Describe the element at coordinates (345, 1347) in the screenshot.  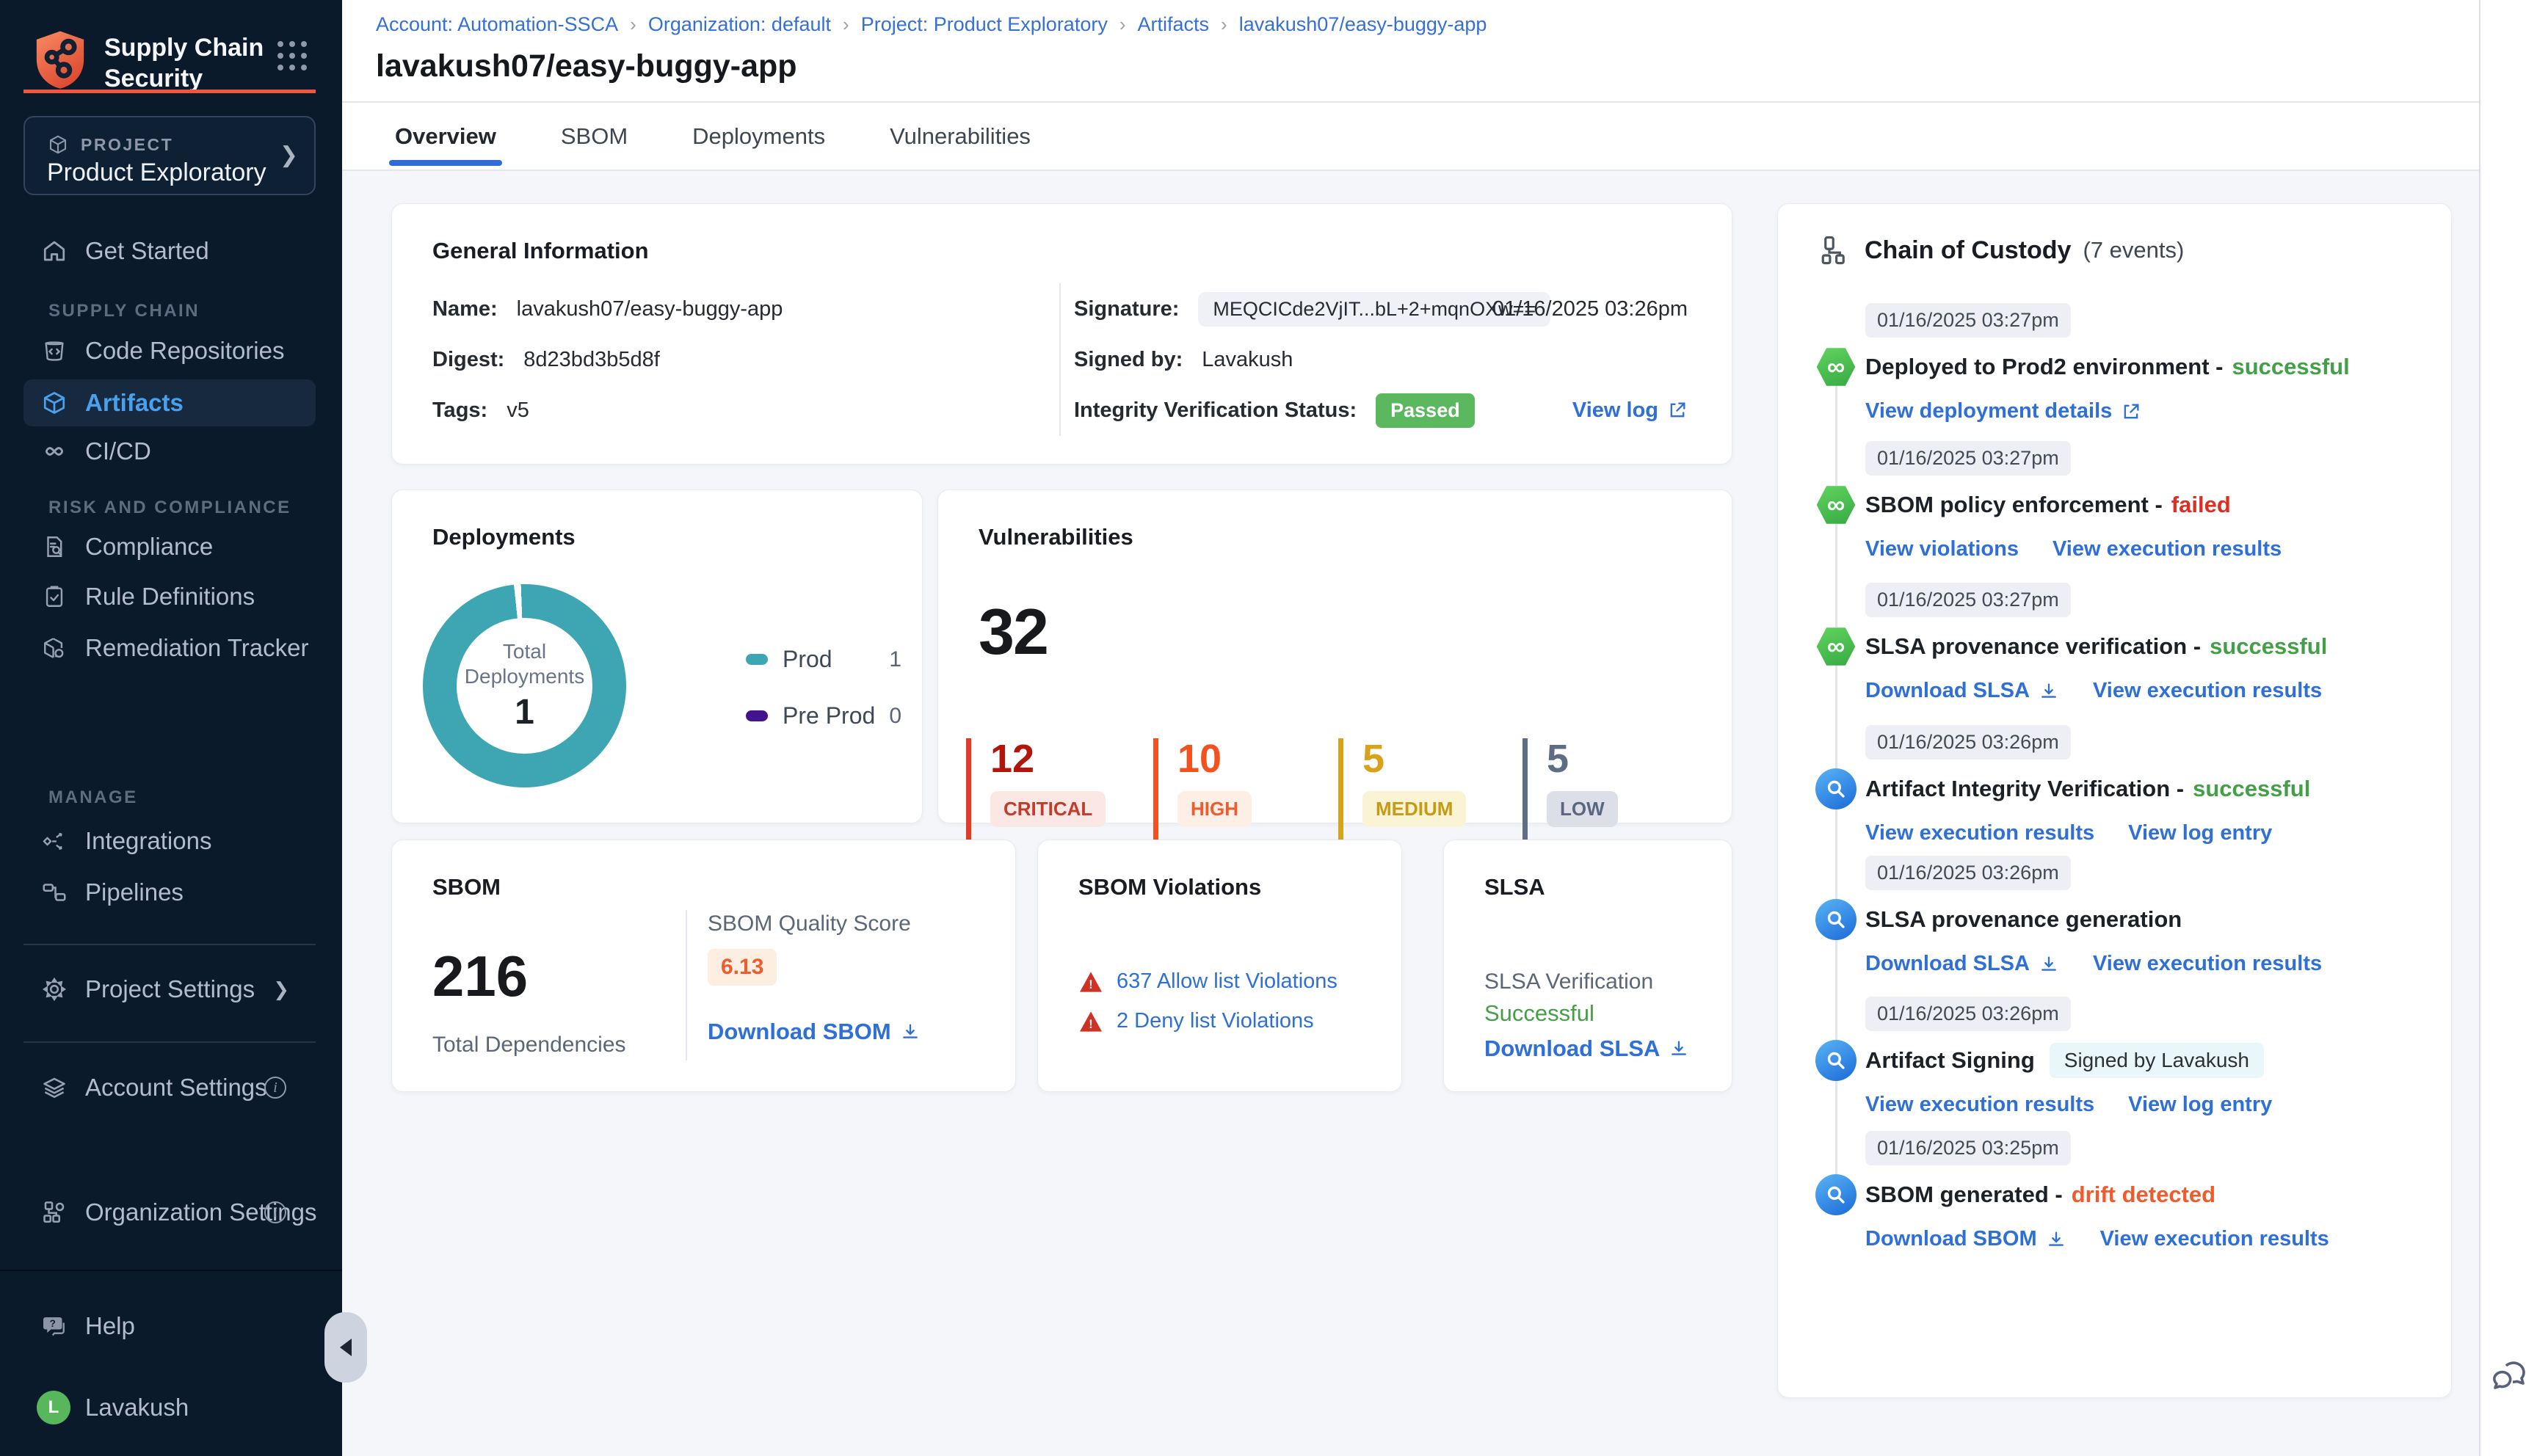
I see `sidebar-collapse-handle` at that location.